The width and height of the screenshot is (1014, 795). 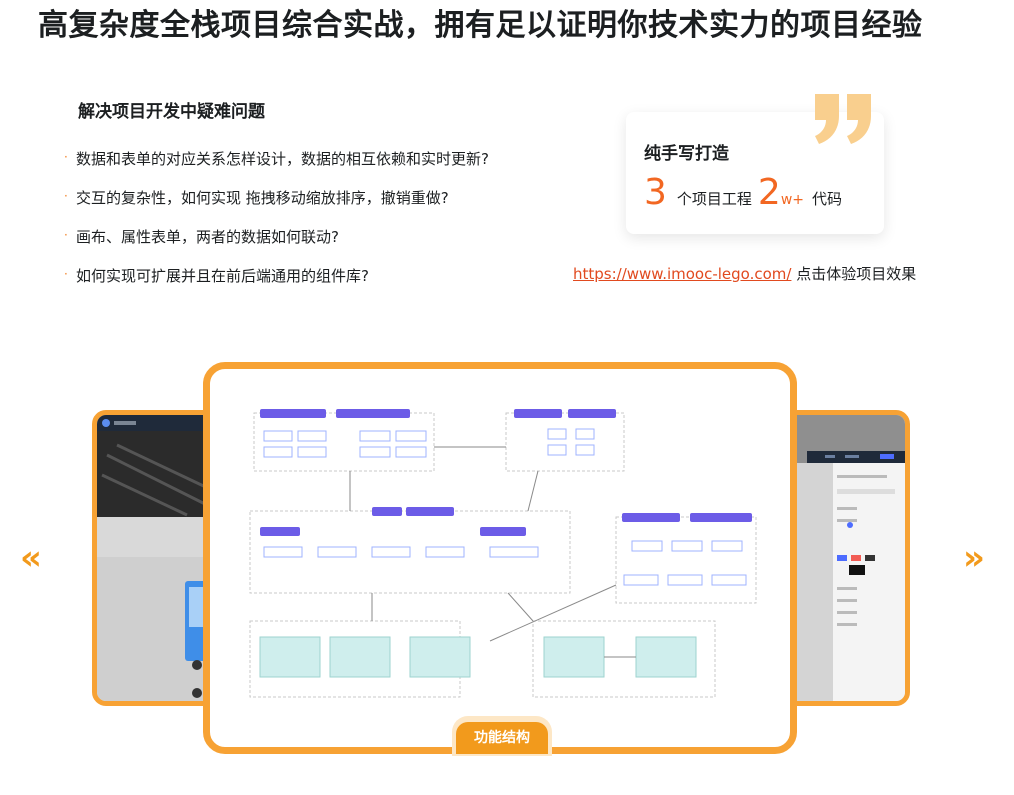 I want to click on problem-text: 如何实现可扩展并且在前后端通用的组件库?, so click(x=222, y=276).